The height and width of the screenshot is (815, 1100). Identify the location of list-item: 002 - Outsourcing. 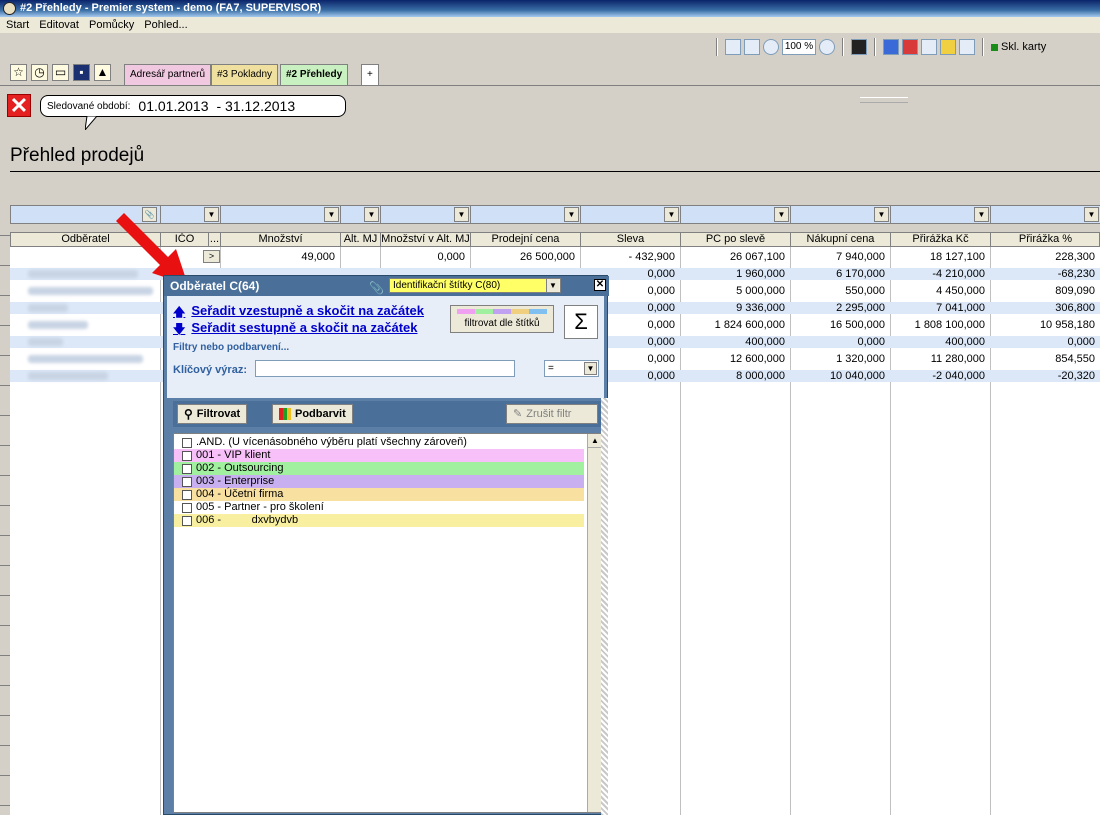
(379, 468).